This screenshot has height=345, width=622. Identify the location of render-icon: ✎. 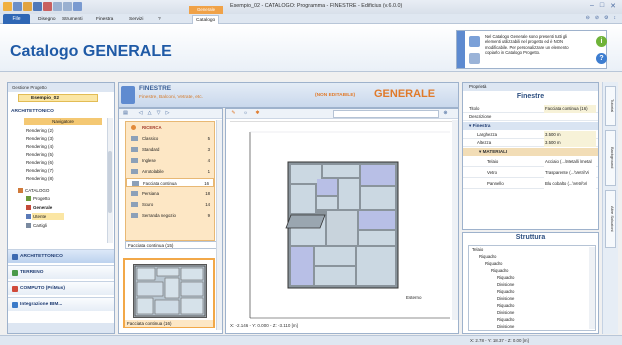
(233, 113).